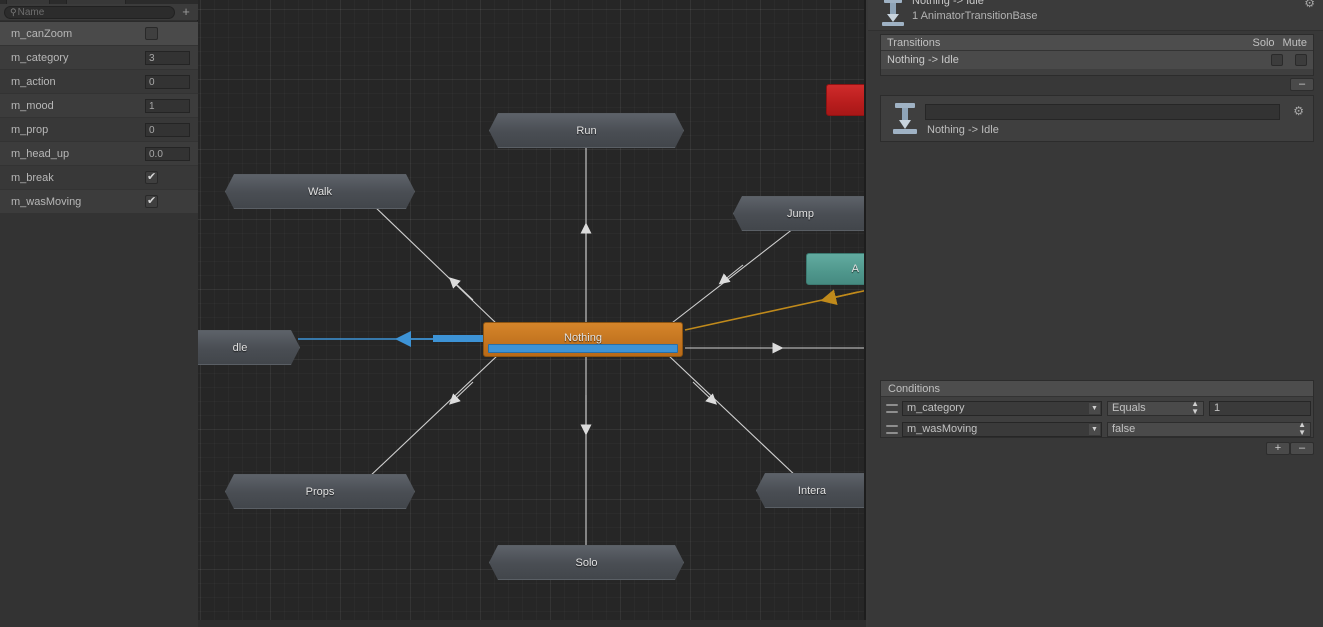 The width and height of the screenshot is (1323, 627). I want to click on condition-value-dropdown: false ▲ ▼, so click(1209, 428).